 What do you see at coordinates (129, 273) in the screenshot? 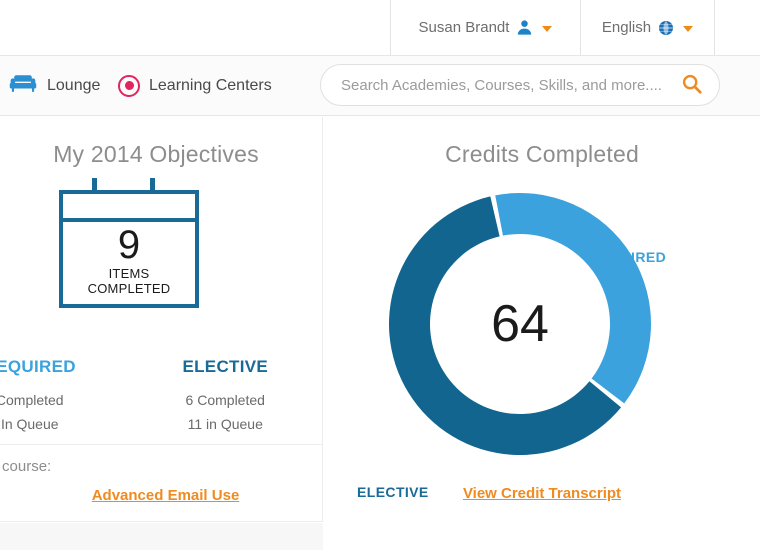
I see `items-completed-caption-1: ITEMS` at bounding box center [129, 273].